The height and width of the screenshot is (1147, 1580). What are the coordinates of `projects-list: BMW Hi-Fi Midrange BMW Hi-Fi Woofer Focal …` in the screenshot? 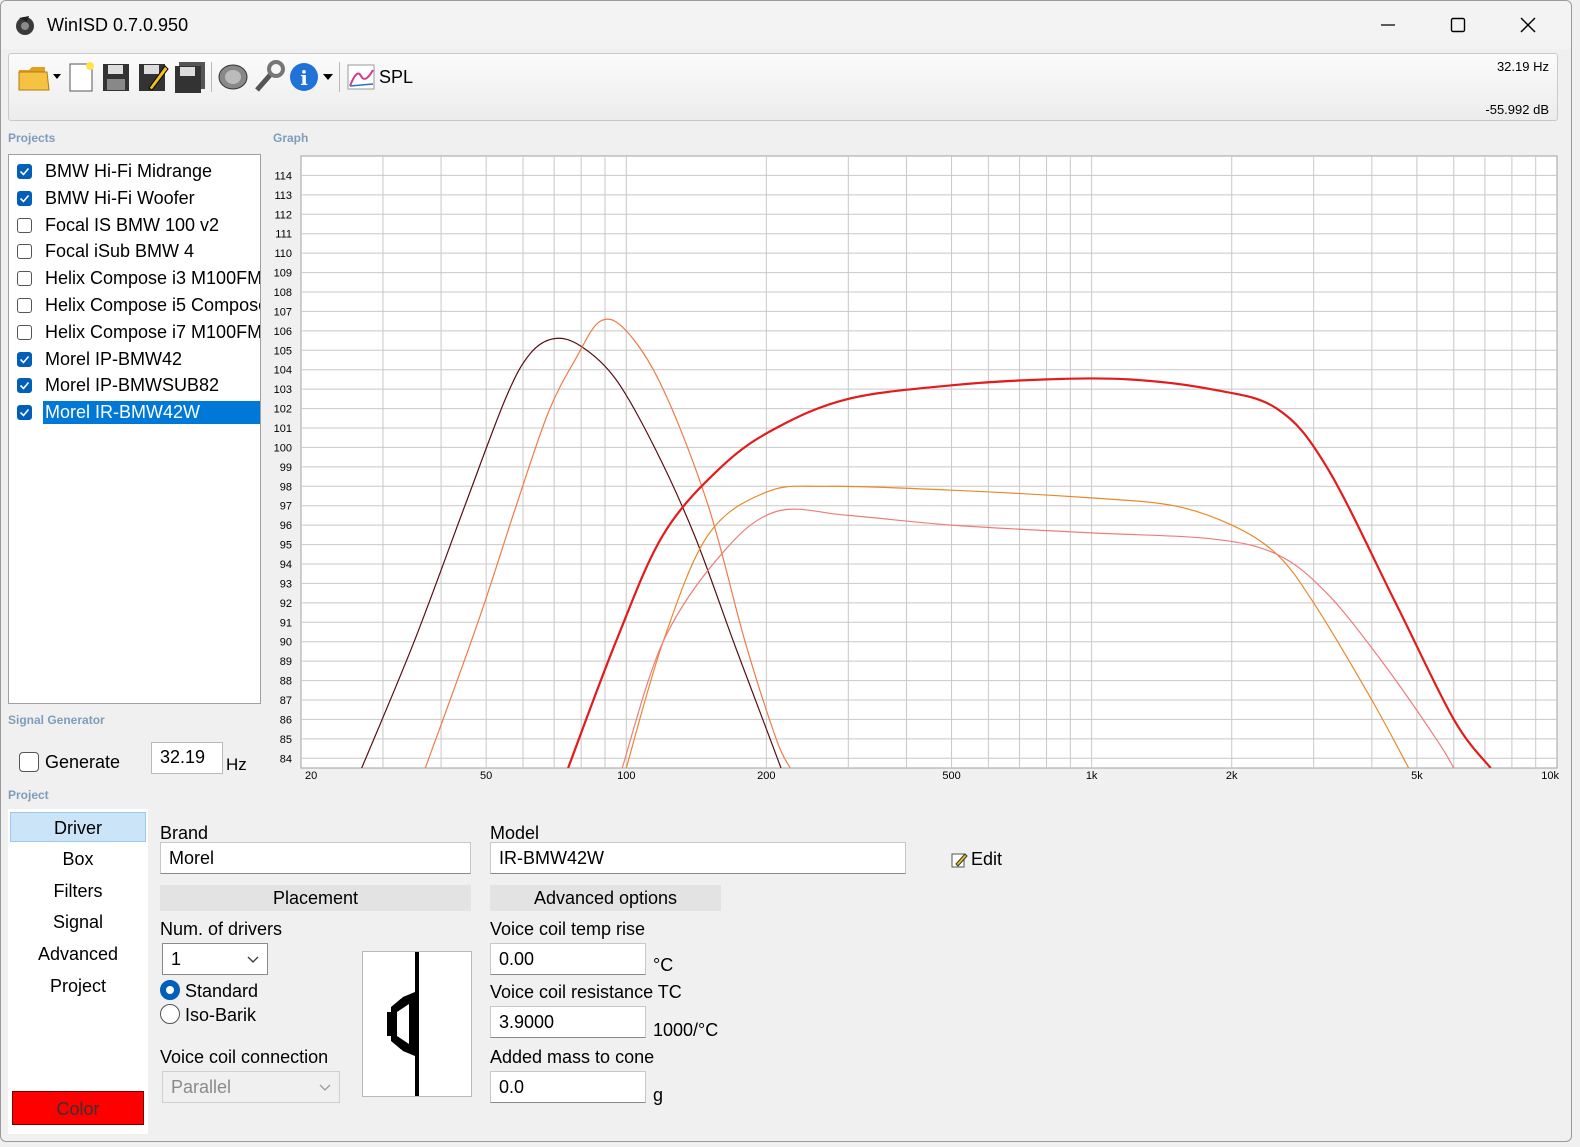 It's located at (134, 429).